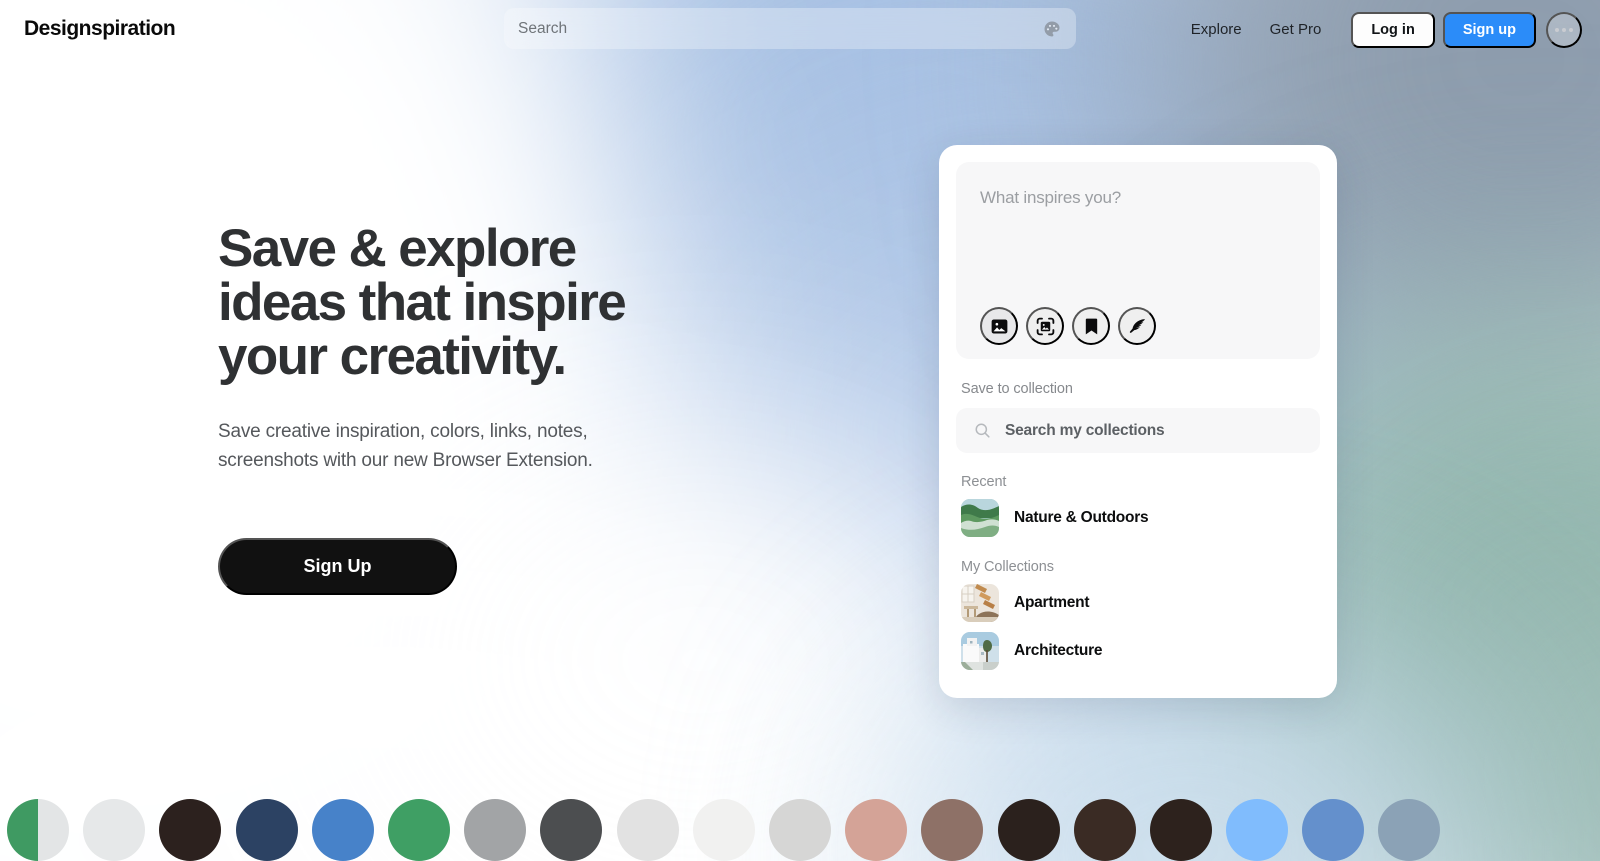 The image size is (1600, 861). I want to click on color-swatch-strip, so click(800, 830).